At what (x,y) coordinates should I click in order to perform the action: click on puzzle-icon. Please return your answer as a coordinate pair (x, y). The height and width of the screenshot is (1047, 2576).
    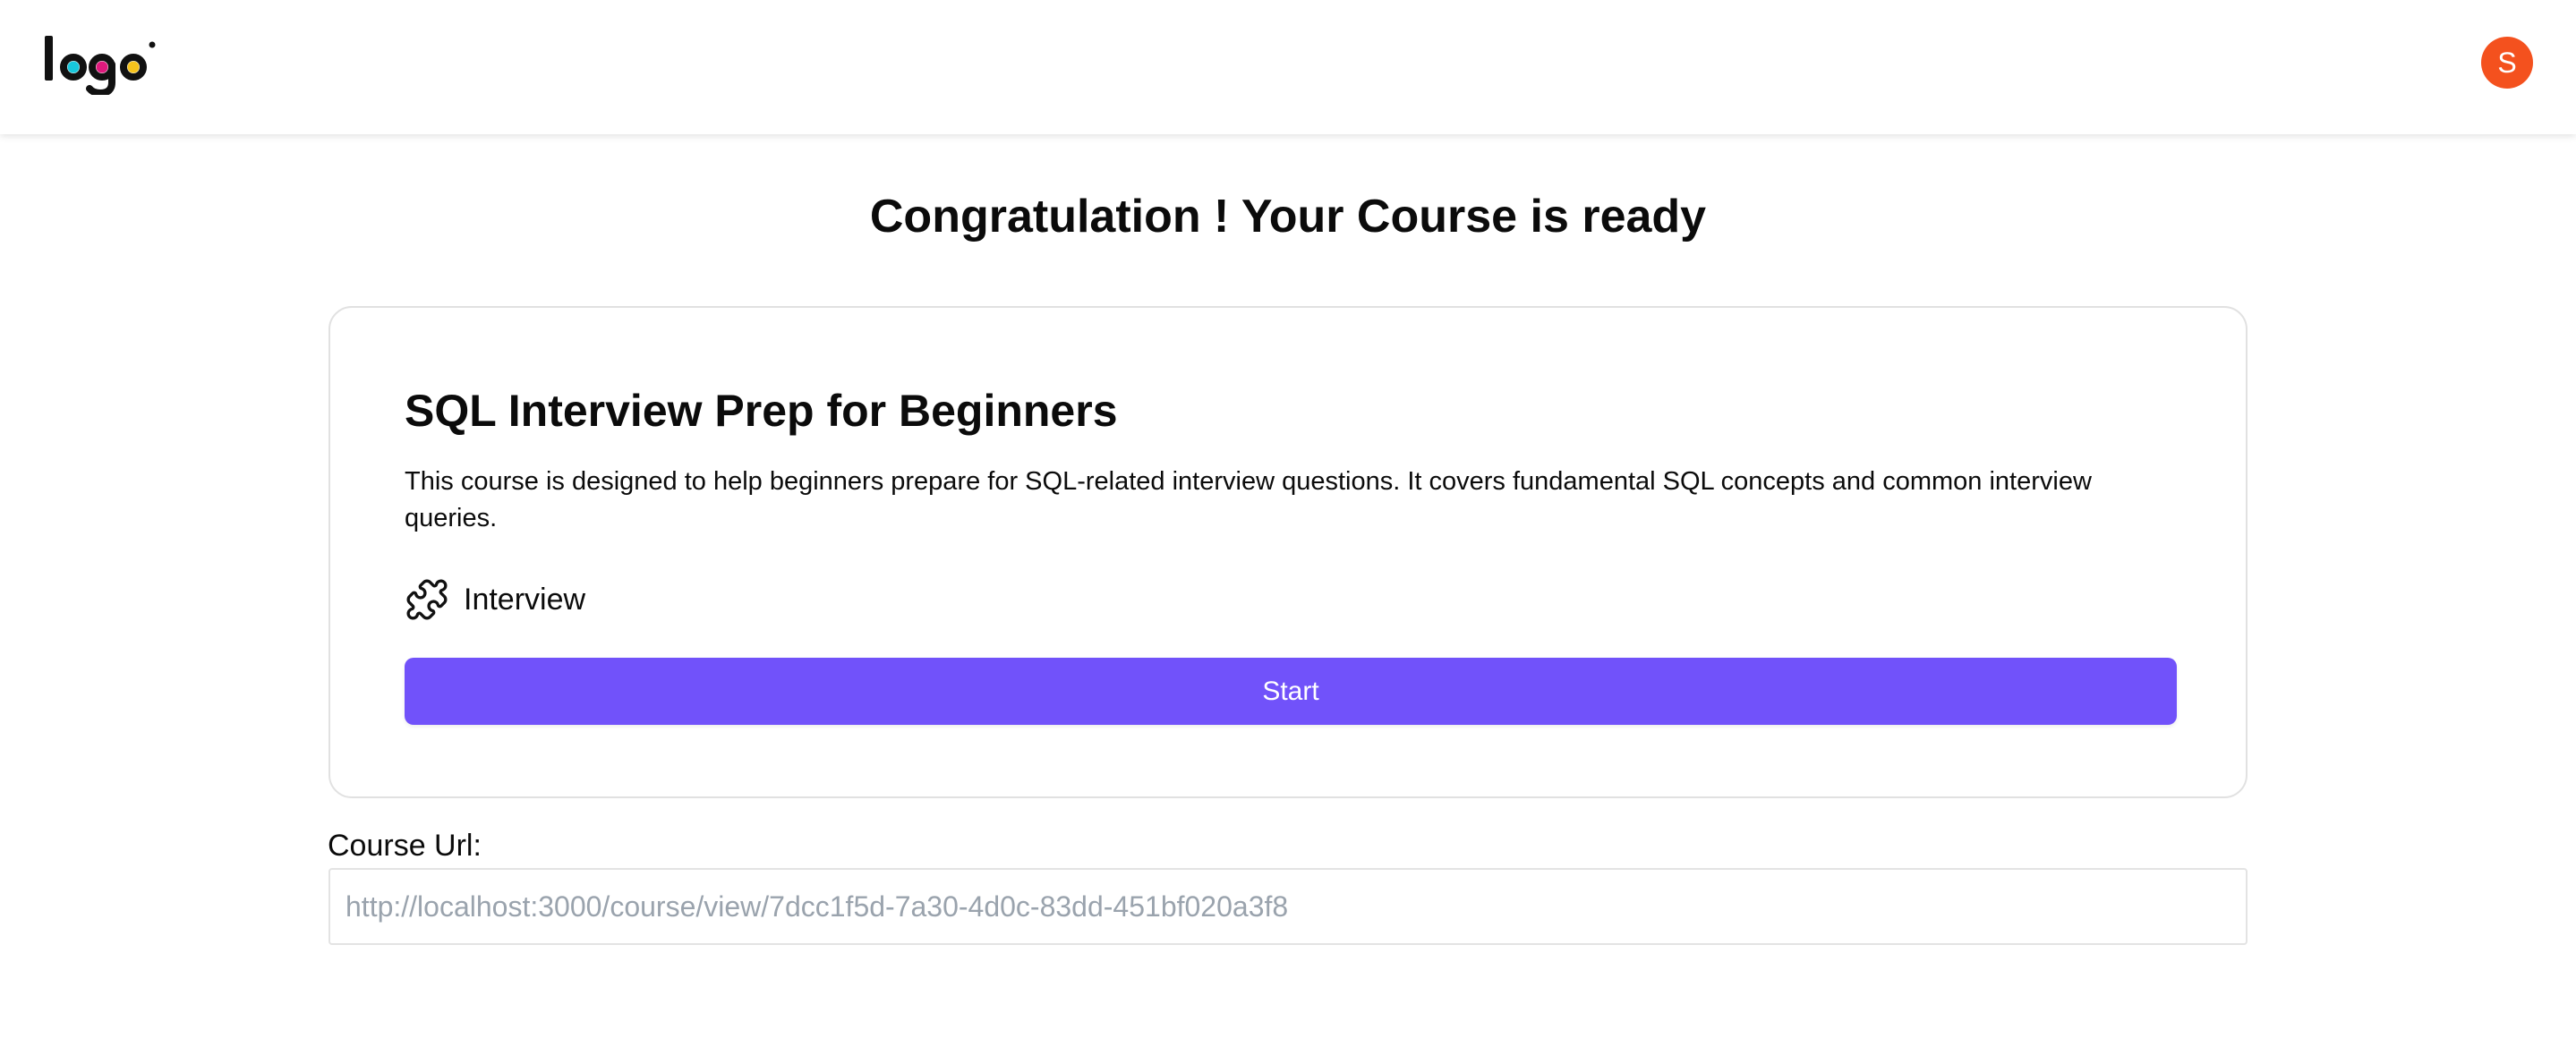
    Looking at the image, I should click on (427, 600).